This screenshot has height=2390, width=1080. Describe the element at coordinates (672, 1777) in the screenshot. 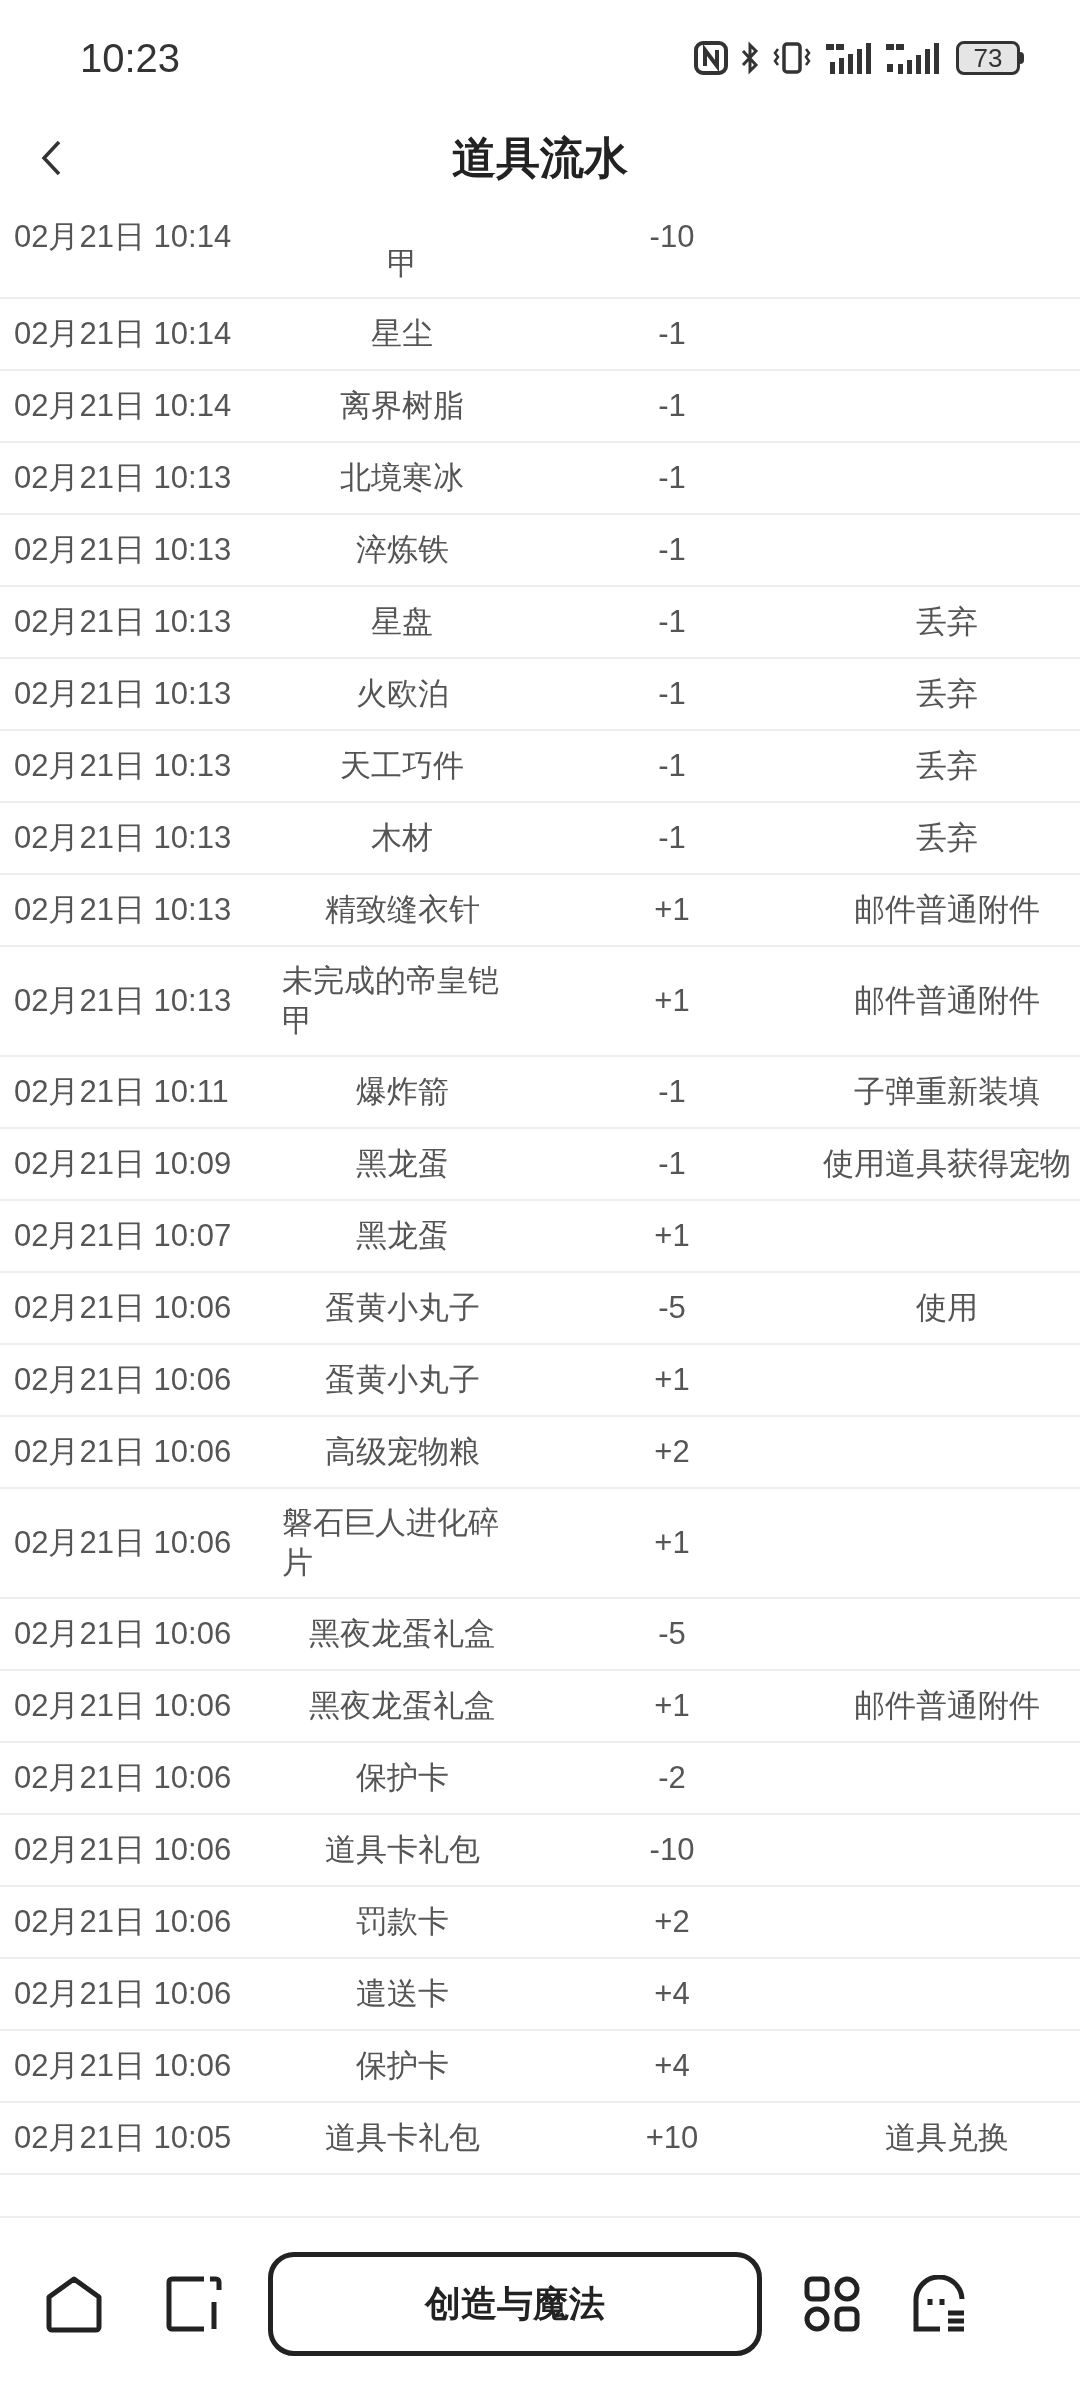

I see `item-amount: -2` at that location.